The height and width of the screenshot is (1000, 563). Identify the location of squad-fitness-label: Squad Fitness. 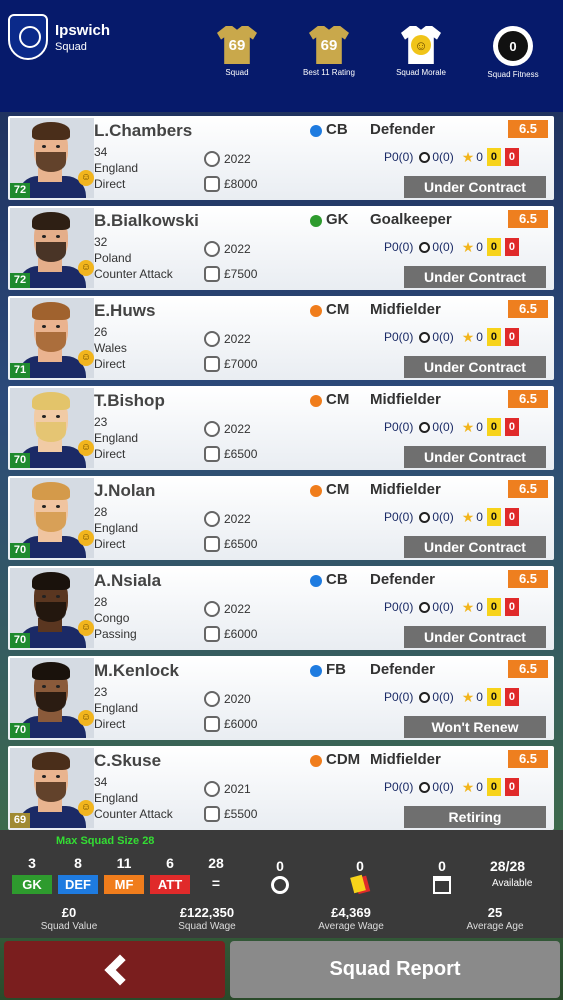
(513, 74).